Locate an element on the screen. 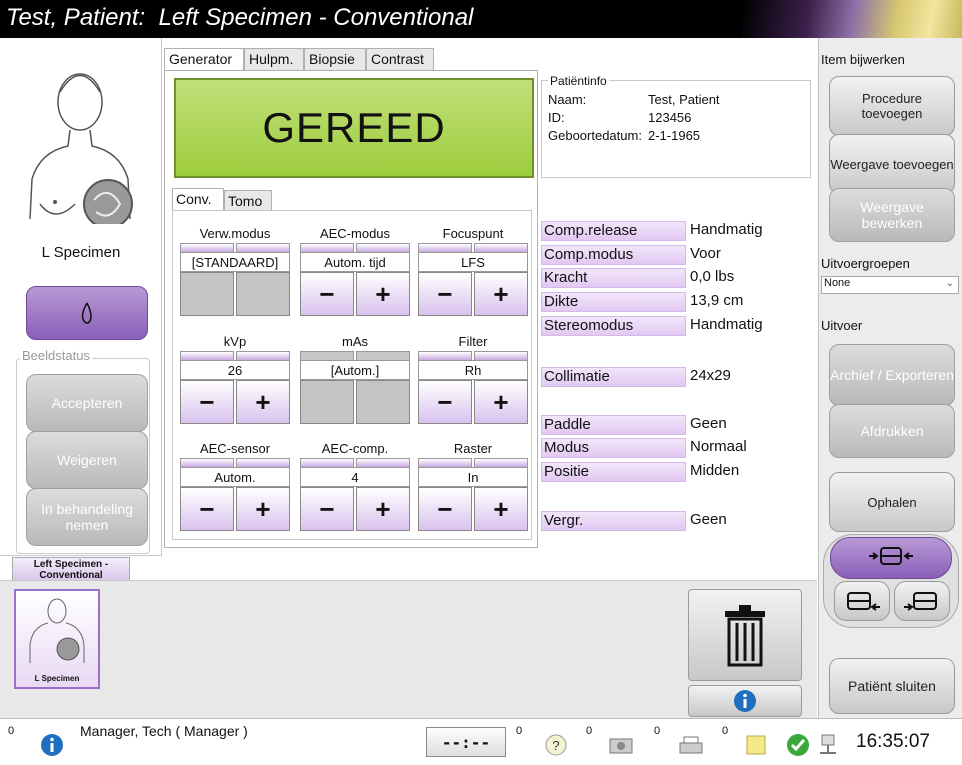  filter-tab is located at coordinates (445, 355).